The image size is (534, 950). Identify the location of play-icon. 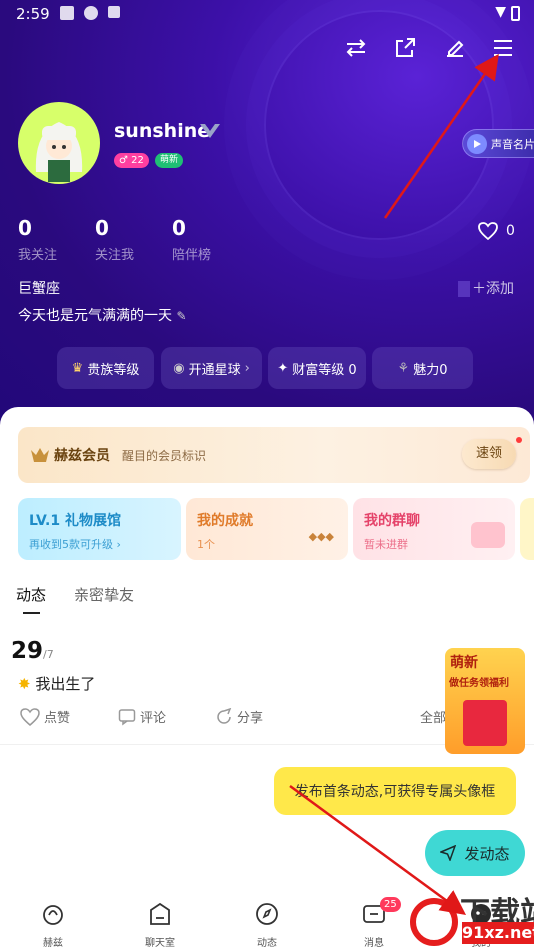
(477, 143).